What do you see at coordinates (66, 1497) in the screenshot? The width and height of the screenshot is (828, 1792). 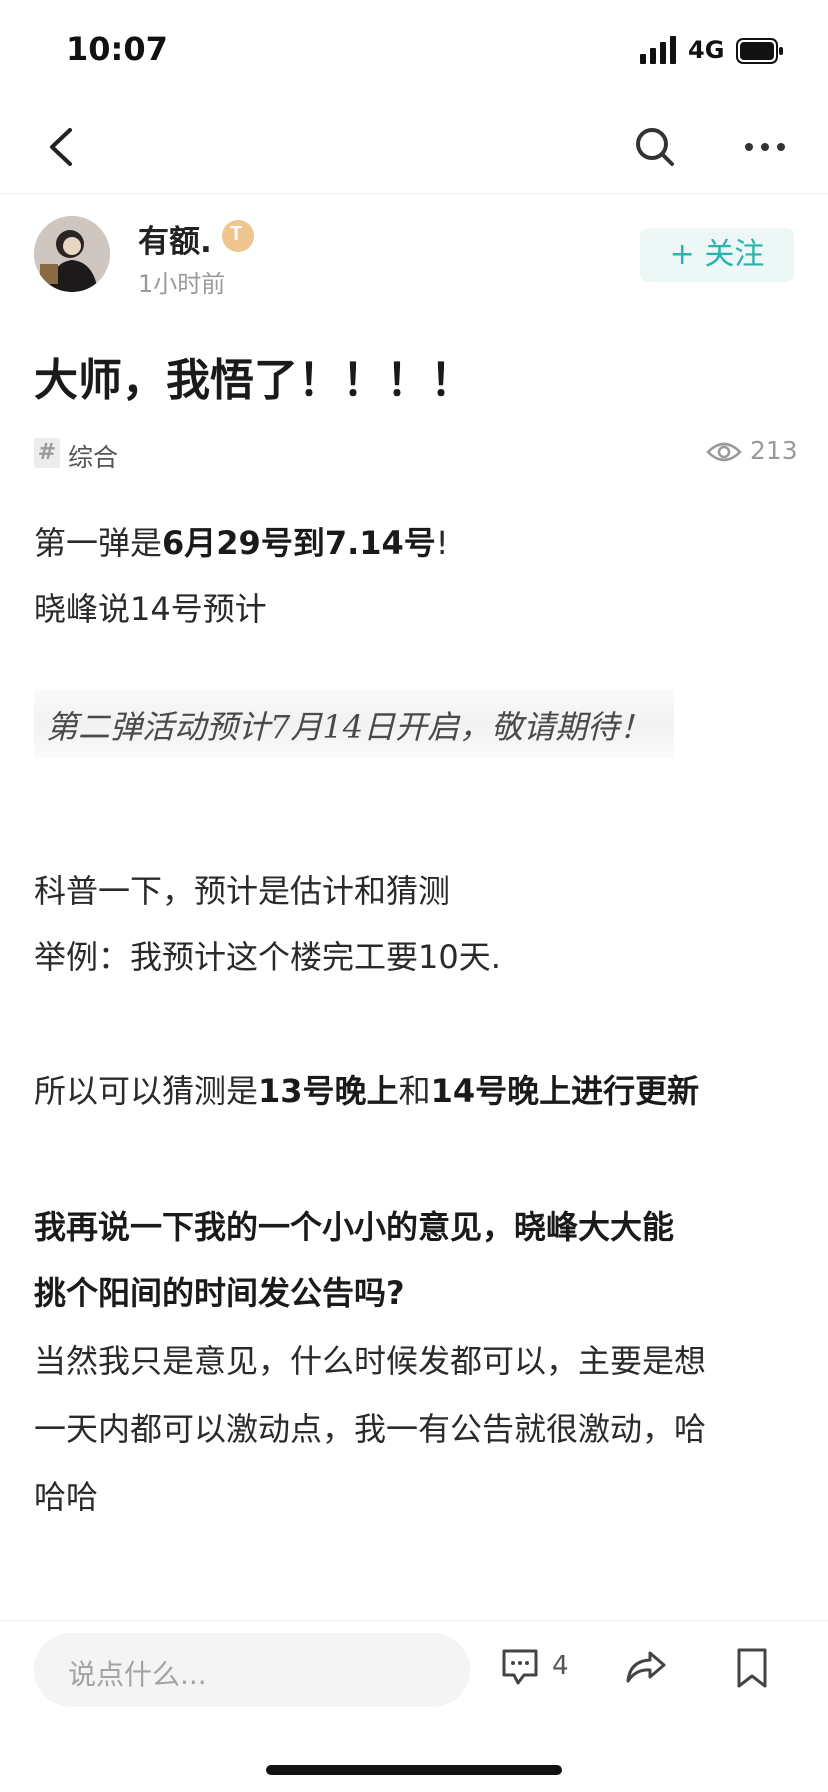 I see `body-line-10: 哈哈` at bounding box center [66, 1497].